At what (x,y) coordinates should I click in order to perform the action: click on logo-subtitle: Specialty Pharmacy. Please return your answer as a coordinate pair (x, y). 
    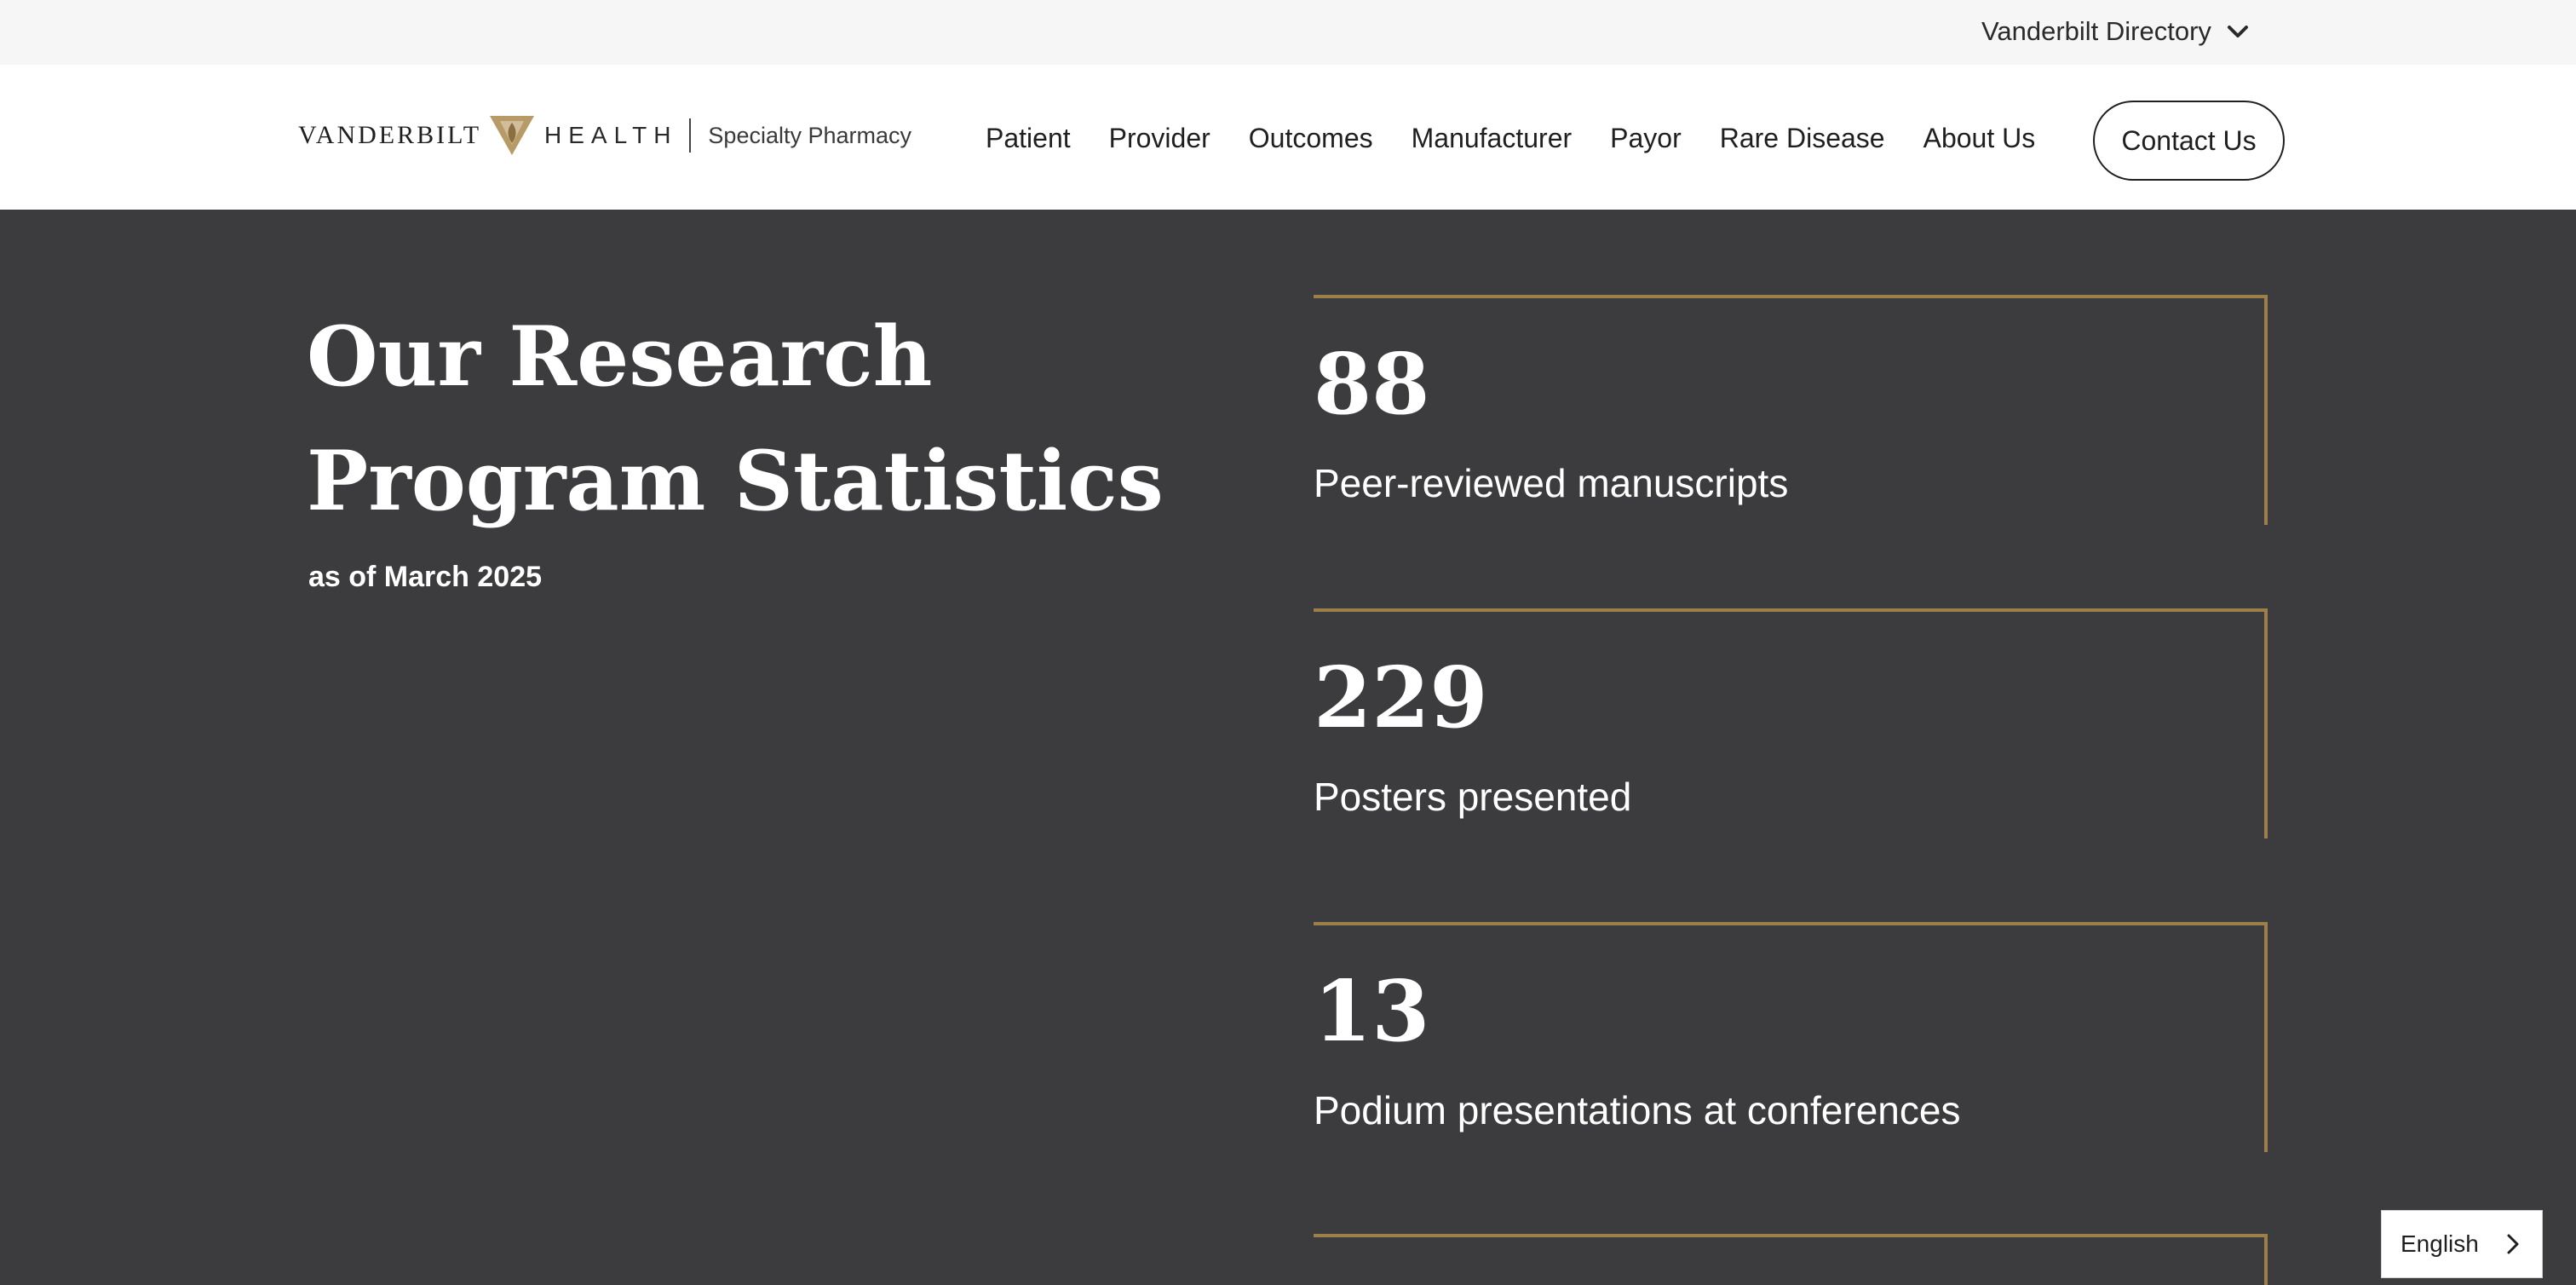
    Looking at the image, I should click on (810, 135).